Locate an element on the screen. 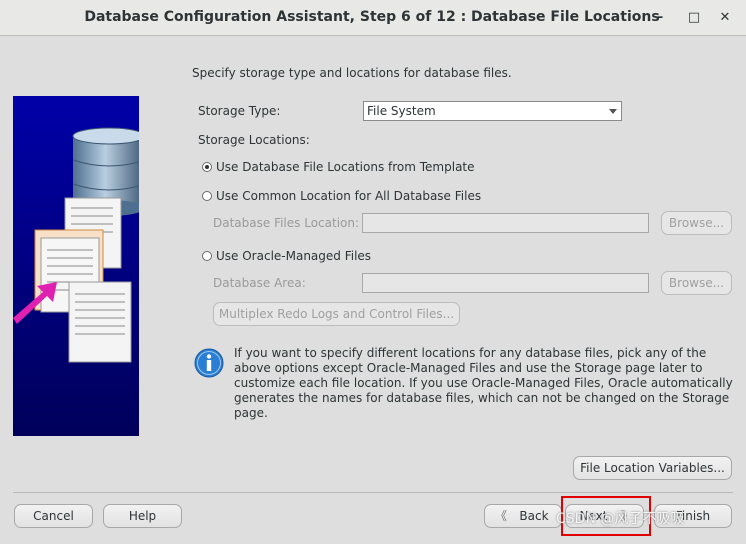 This screenshot has width=746, height=544. help-button: Help is located at coordinates (142, 516).